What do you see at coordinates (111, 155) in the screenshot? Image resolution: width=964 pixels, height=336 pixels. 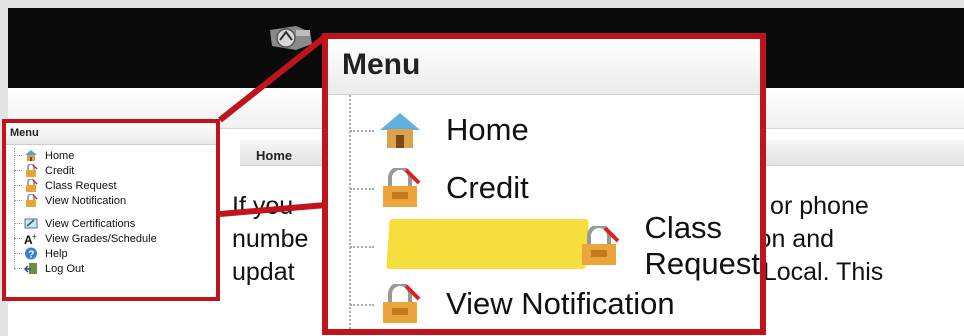 I see `sidebar-item-home: Home` at bounding box center [111, 155].